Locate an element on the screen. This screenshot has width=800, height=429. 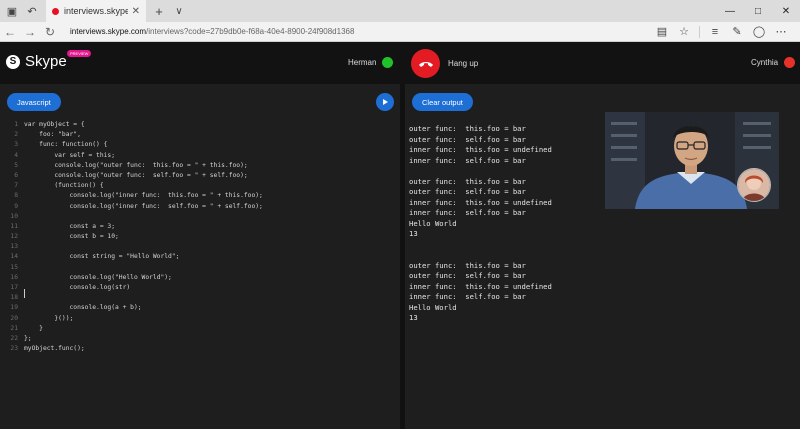
play-icon is located at coordinates (385, 102).